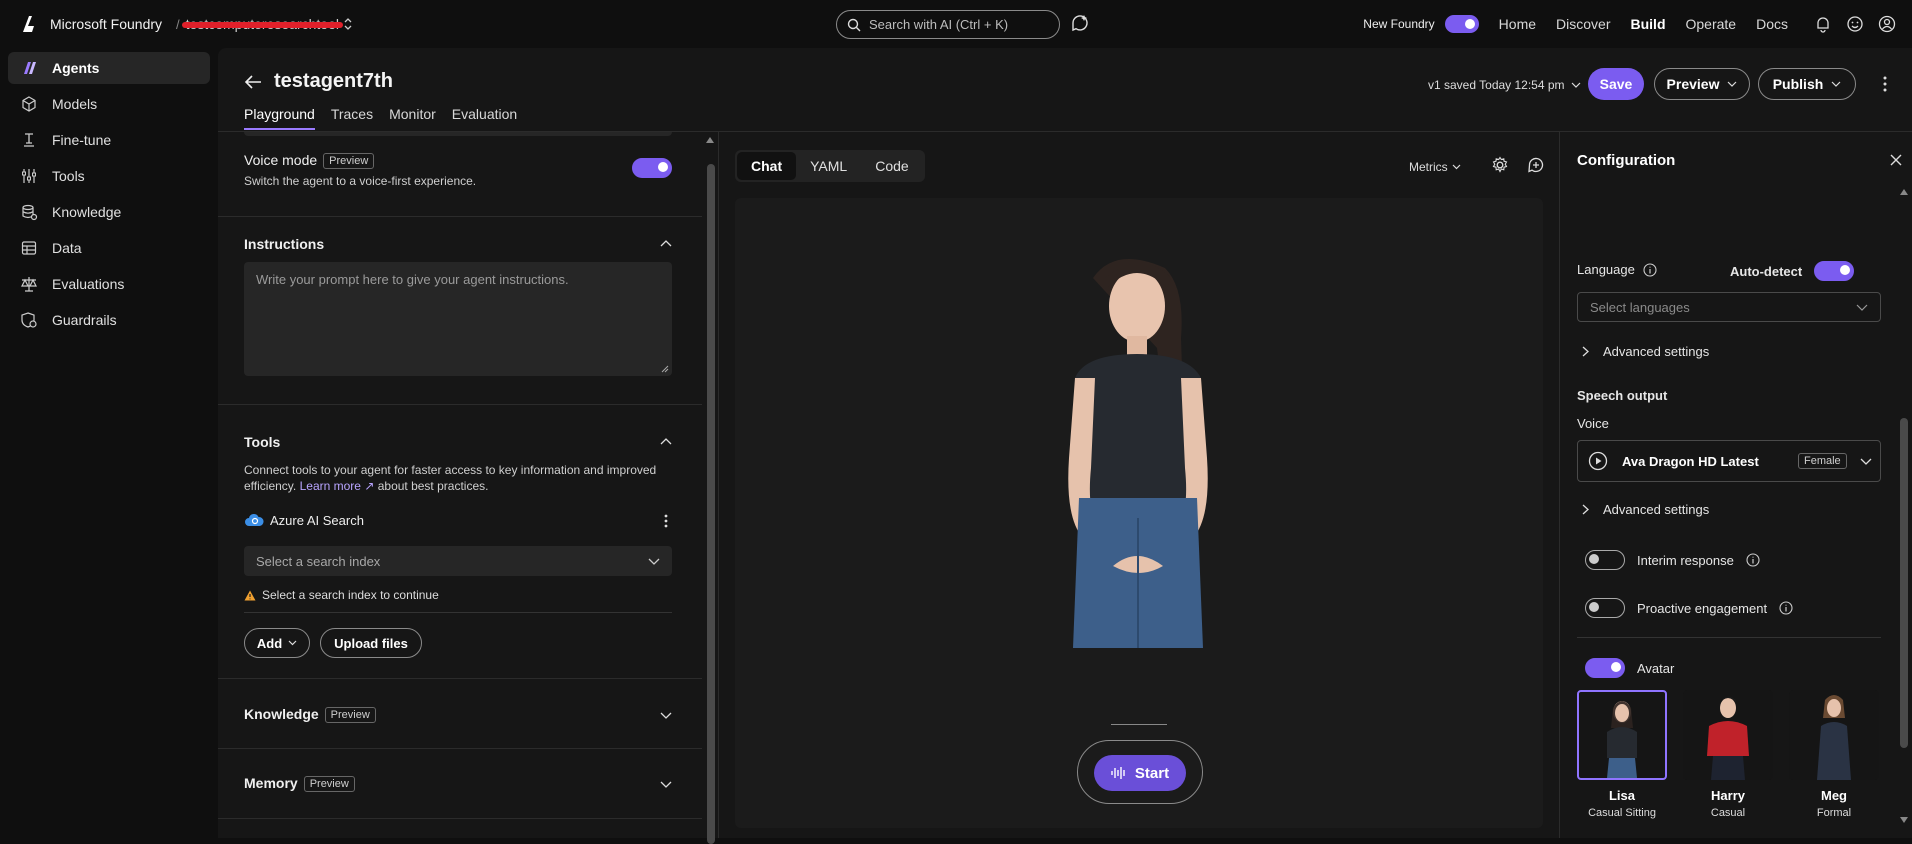 This screenshot has width=1912, height=844. What do you see at coordinates (1616, 84) in the screenshot?
I see `save-button: Save` at bounding box center [1616, 84].